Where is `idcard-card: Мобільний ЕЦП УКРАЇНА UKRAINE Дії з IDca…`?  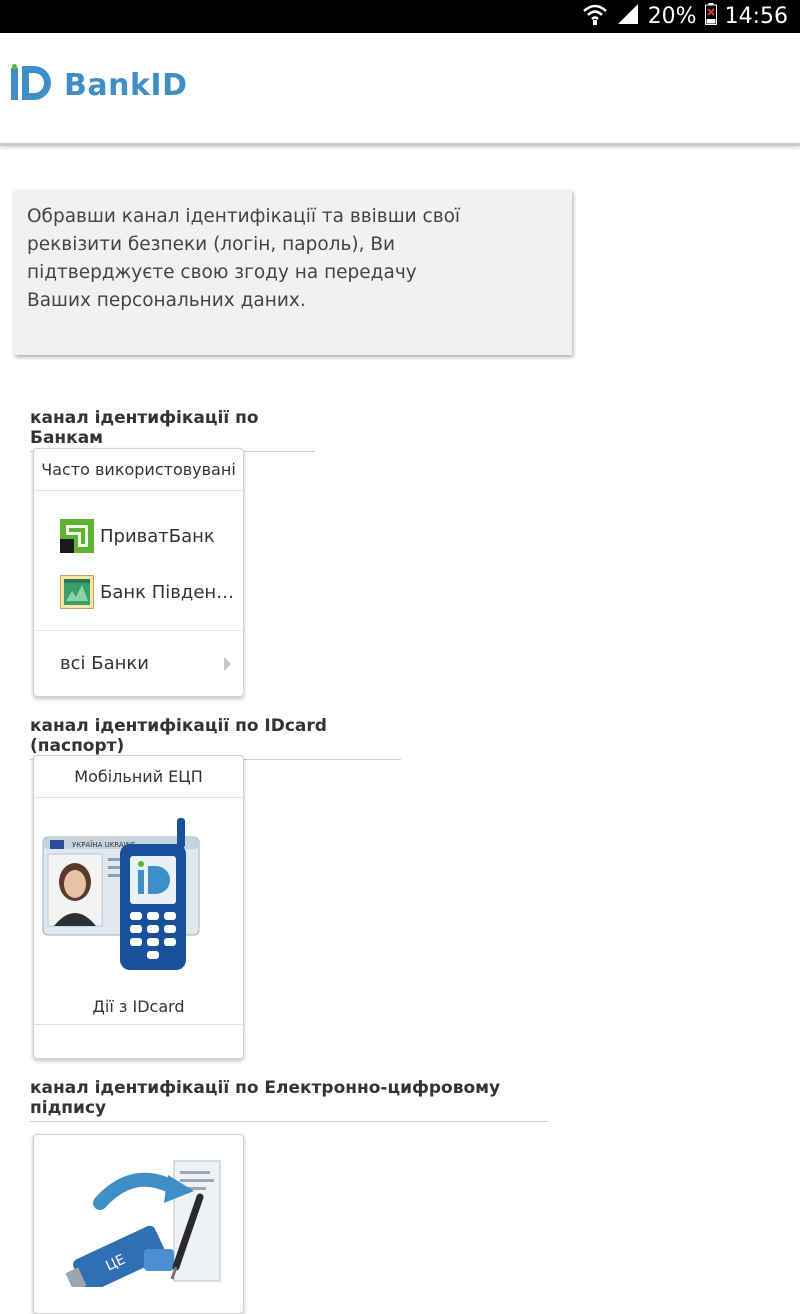
idcard-card: Мобільний ЕЦП УКРАЇНА UKRAINE Дії з IDca… is located at coordinates (138, 907).